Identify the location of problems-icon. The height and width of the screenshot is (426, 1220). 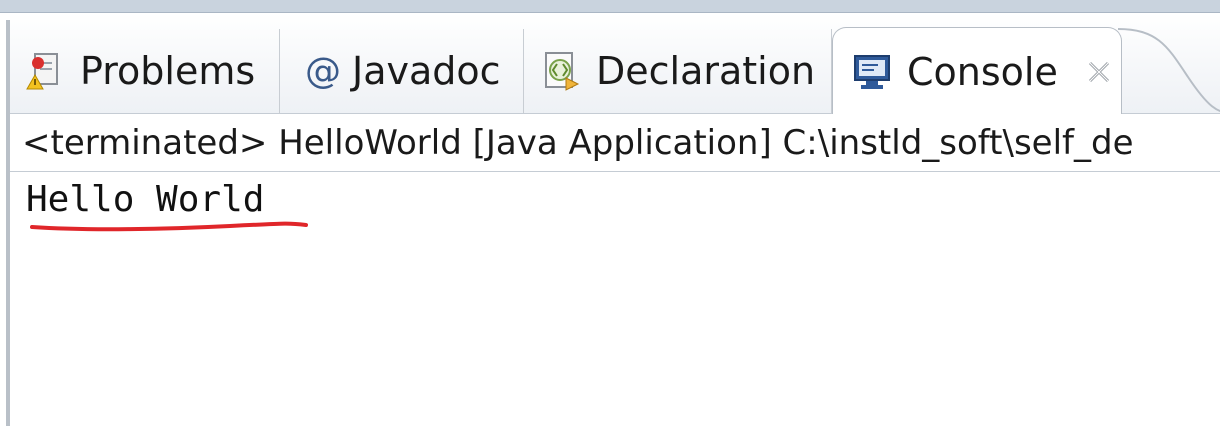
(45, 71).